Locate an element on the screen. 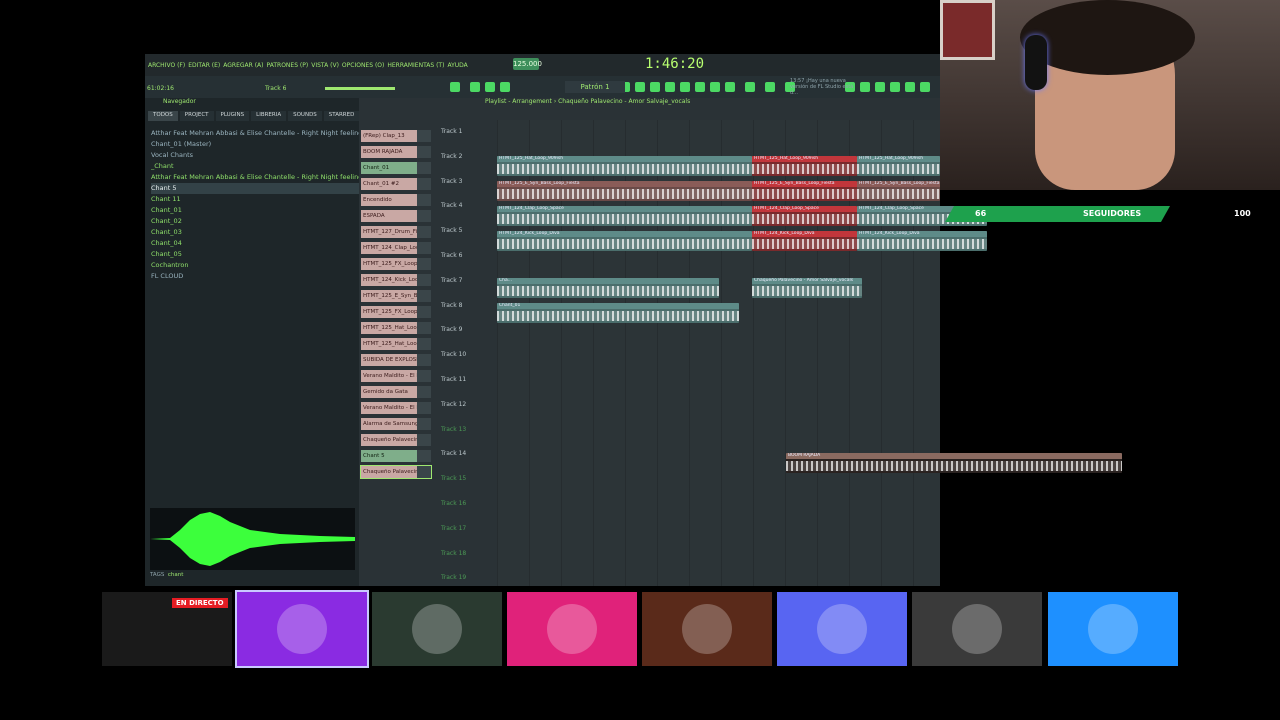  track-header: Track 3 is located at coordinates (468, 190).